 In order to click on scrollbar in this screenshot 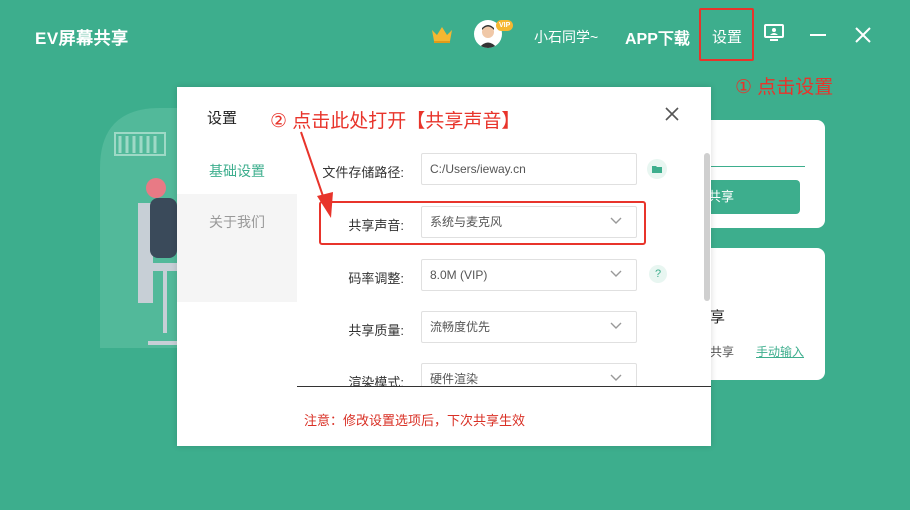, I will do `click(707, 227)`.